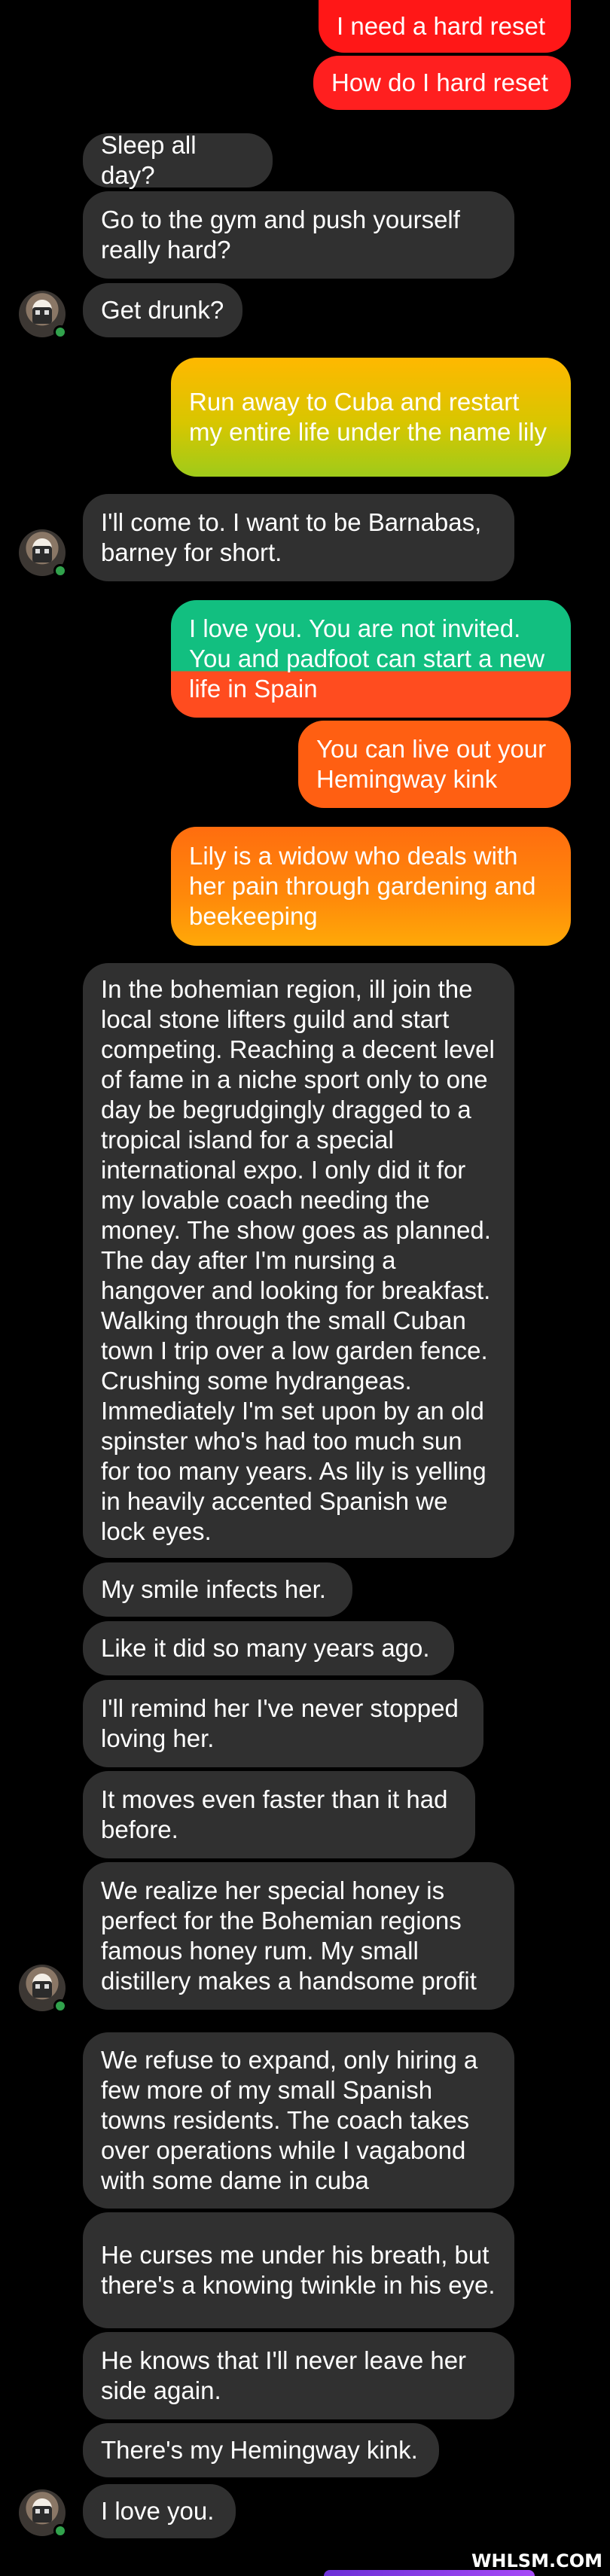  What do you see at coordinates (178, 160) in the screenshot?
I see `message-bubble-incoming: Sleep all day?` at bounding box center [178, 160].